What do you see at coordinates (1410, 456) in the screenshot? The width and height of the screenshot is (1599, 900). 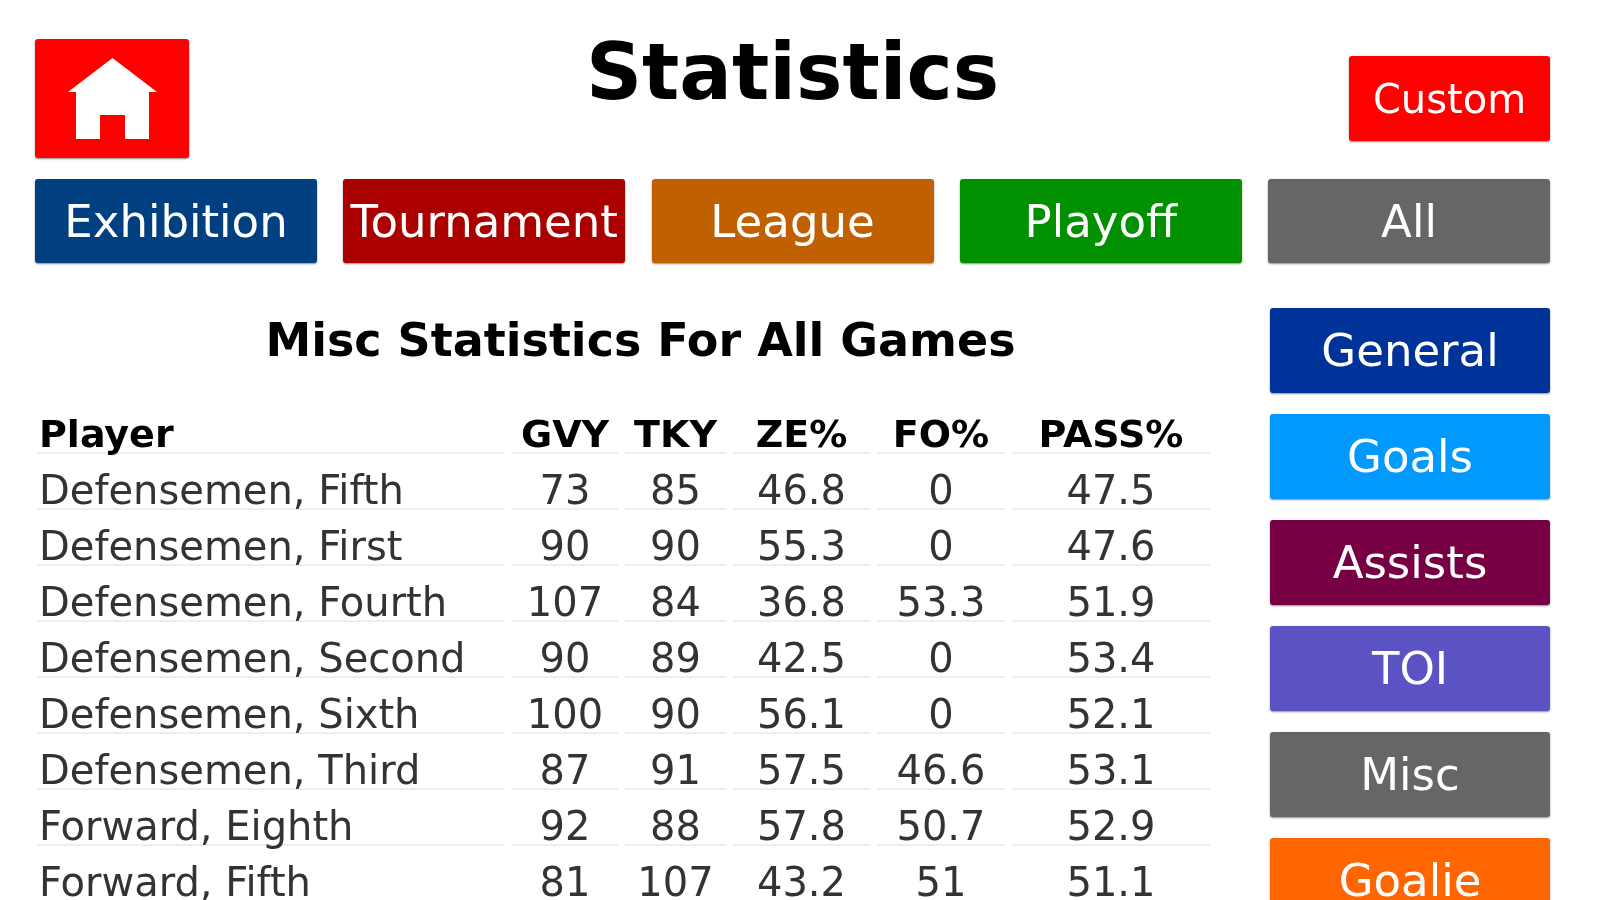 I see `stat-category-button: Goals` at bounding box center [1410, 456].